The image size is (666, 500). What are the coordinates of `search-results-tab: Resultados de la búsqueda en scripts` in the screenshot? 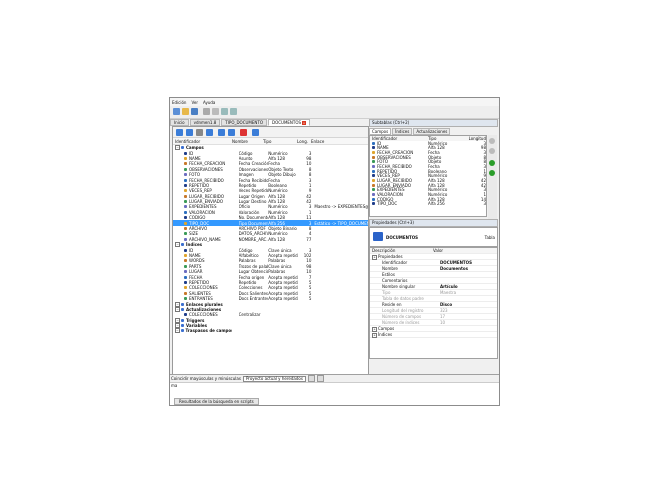 It's located at (216, 401).